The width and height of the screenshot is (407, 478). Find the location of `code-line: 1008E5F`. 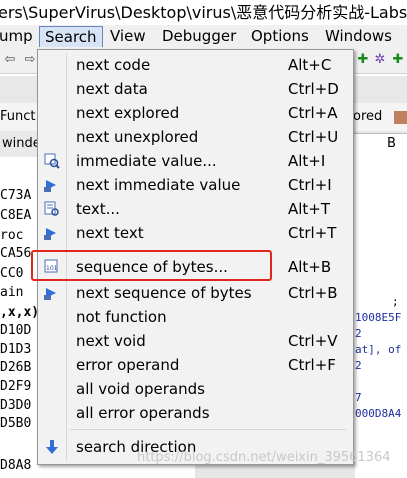

code-line: 1008E5F is located at coordinates (378, 317).